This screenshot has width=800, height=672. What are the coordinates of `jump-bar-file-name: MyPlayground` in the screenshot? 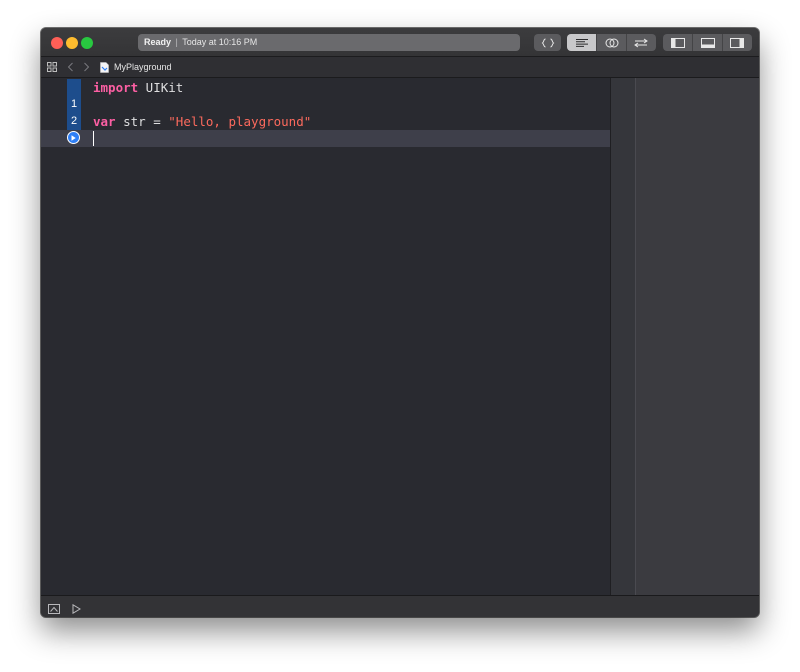 It's located at (143, 67).